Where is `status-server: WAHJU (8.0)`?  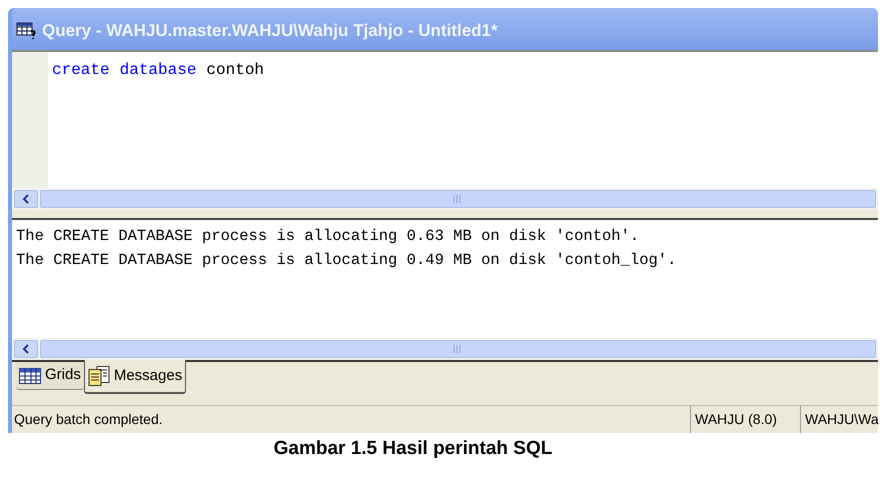
status-server: WAHJU (8.0) is located at coordinates (745, 419).